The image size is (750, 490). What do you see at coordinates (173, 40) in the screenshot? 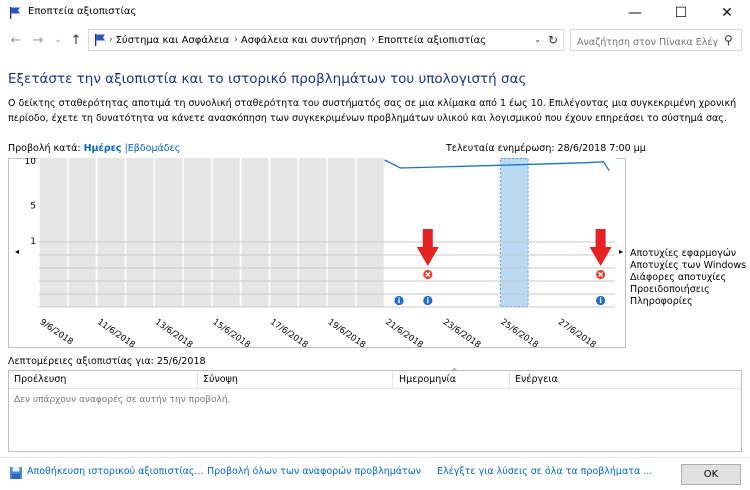
I see `breadcrumb-system-security: Σύστημα και Ασφάλεια` at bounding box center [173, 40].